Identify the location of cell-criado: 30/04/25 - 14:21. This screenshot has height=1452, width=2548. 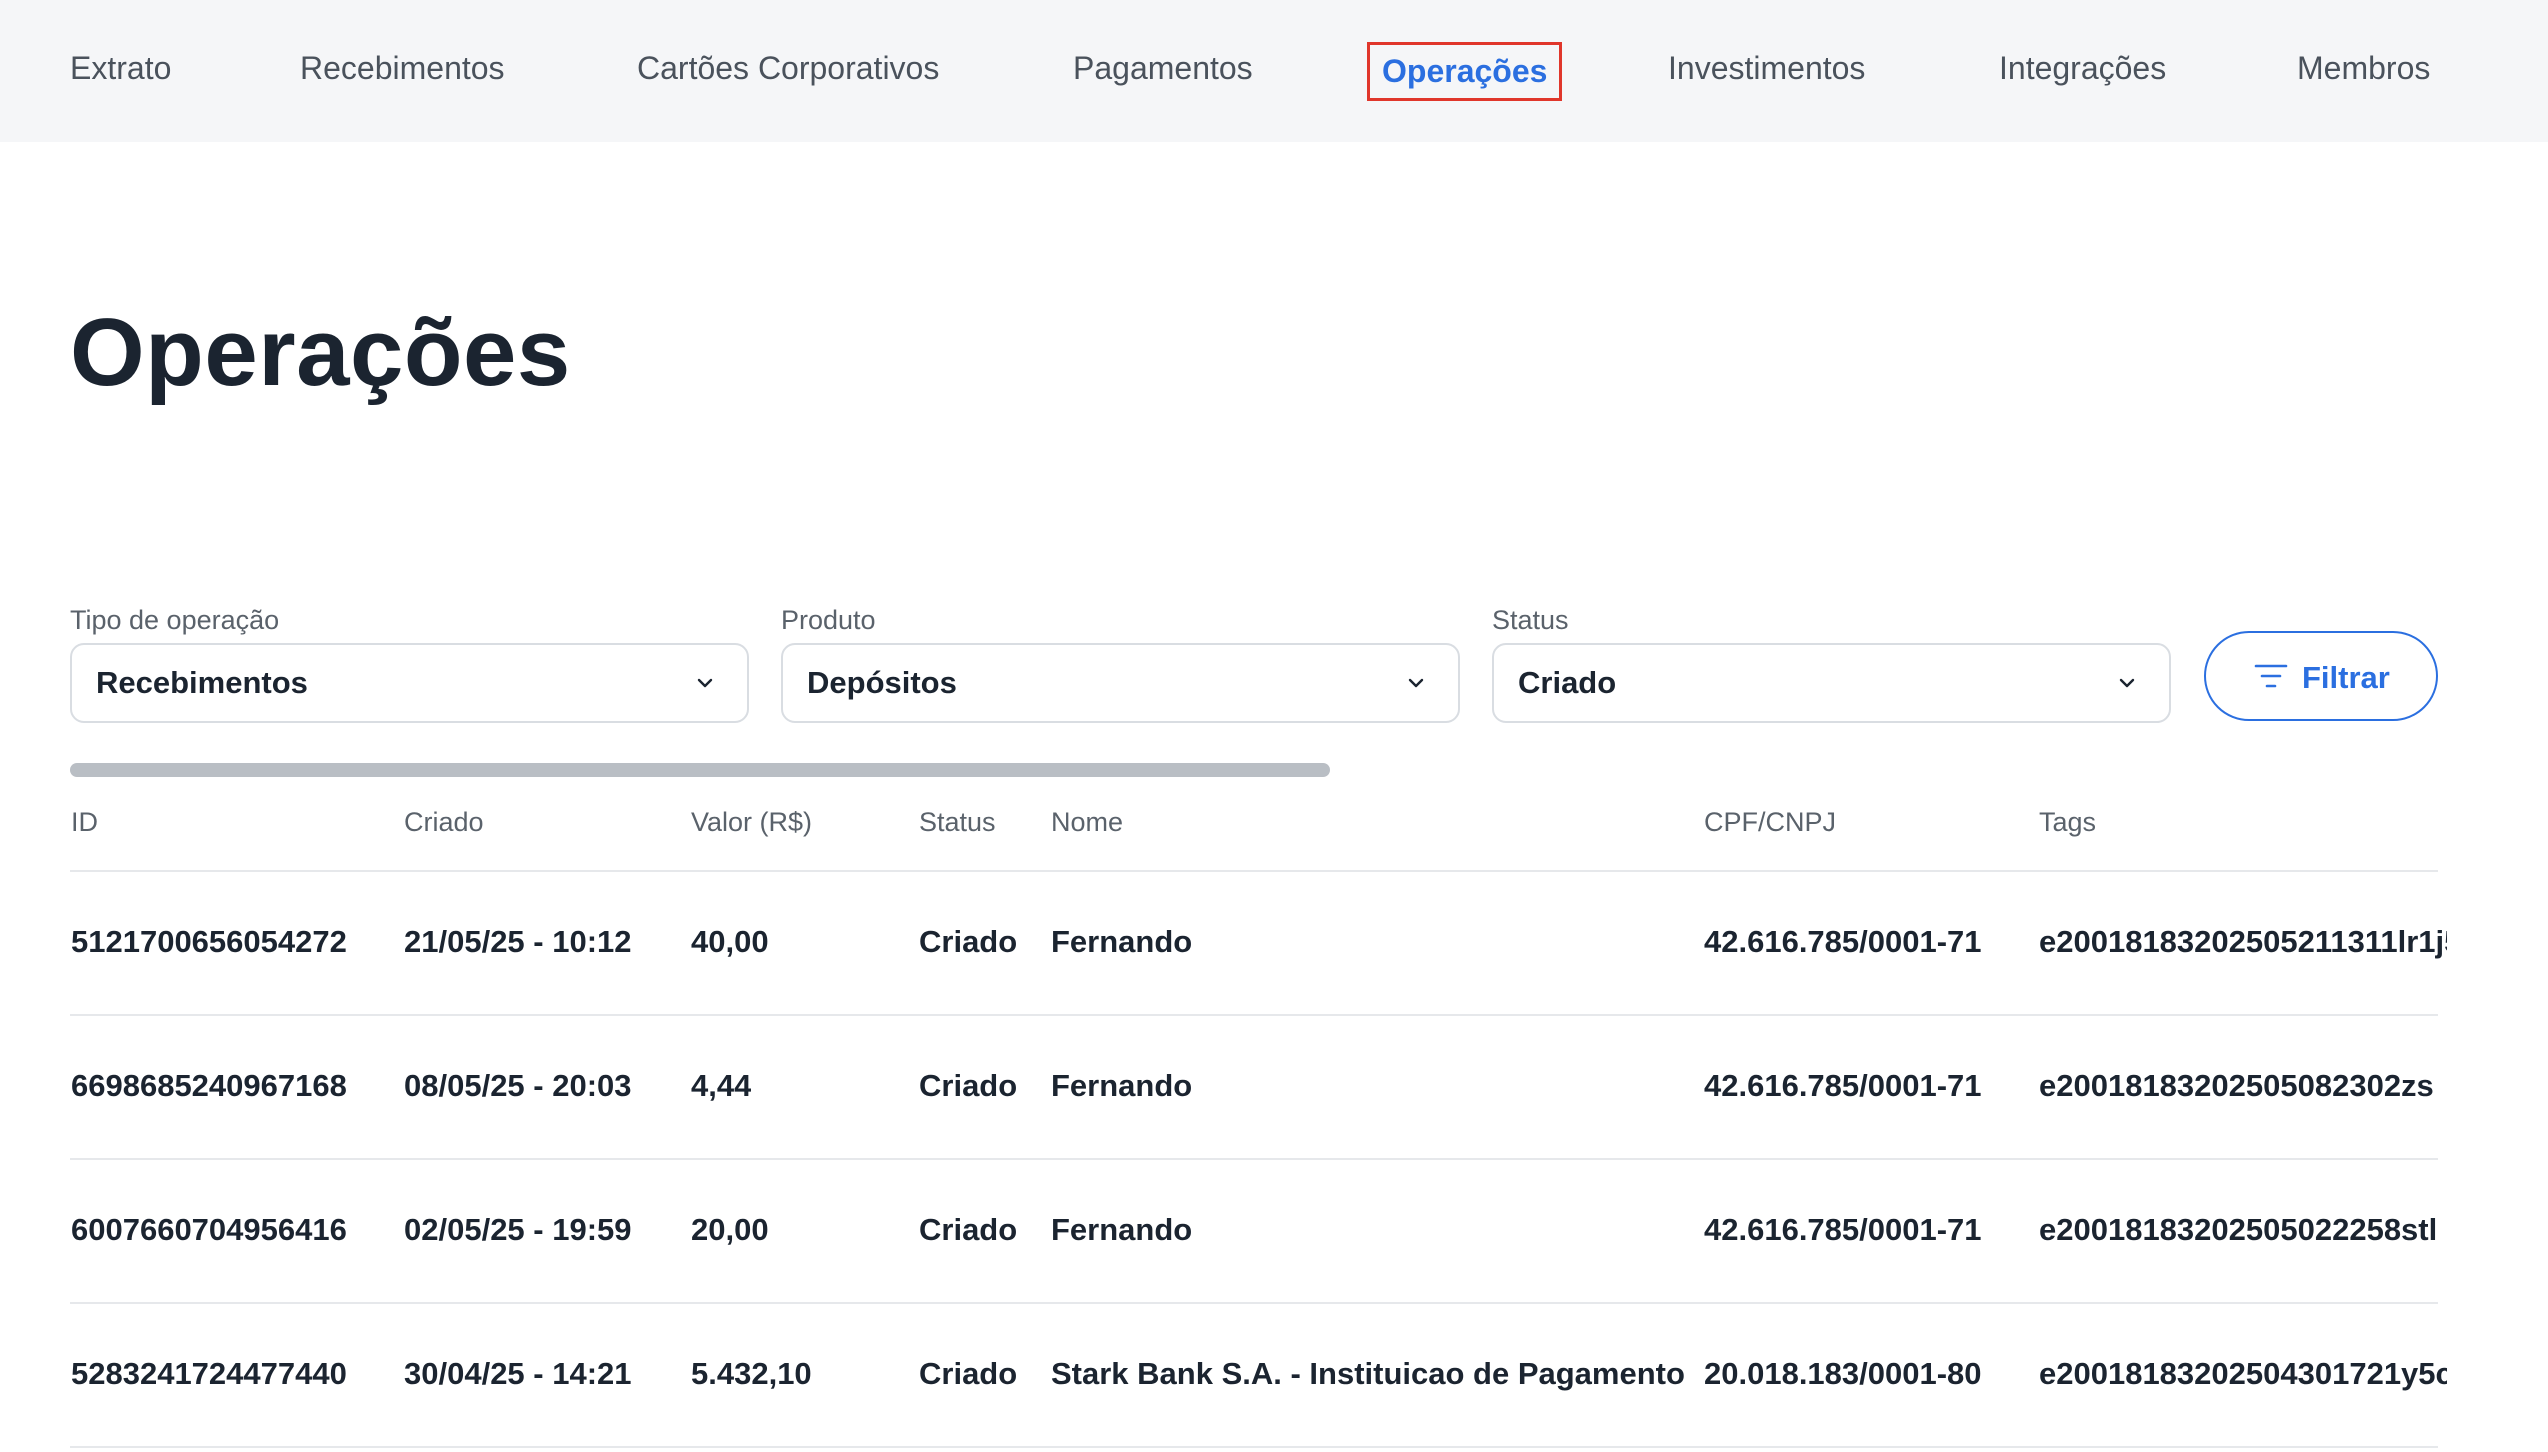
(518, 1373).